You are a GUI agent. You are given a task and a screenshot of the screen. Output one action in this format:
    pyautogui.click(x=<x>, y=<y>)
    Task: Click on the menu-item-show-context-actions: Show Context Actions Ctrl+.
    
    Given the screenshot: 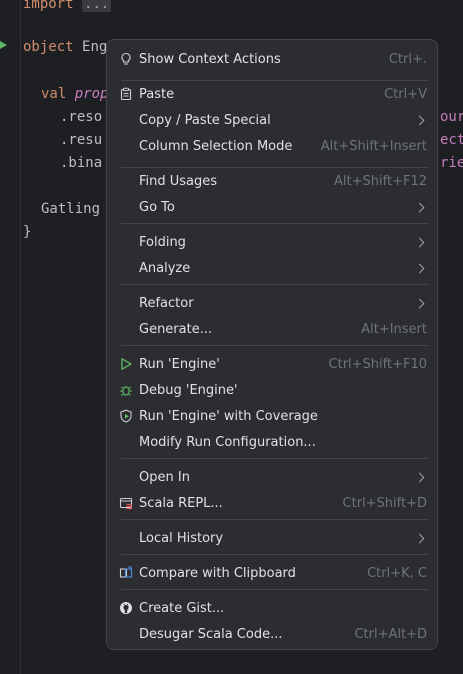 What is the action you would take?
    pyautogui.click(x=272, y=59)
    